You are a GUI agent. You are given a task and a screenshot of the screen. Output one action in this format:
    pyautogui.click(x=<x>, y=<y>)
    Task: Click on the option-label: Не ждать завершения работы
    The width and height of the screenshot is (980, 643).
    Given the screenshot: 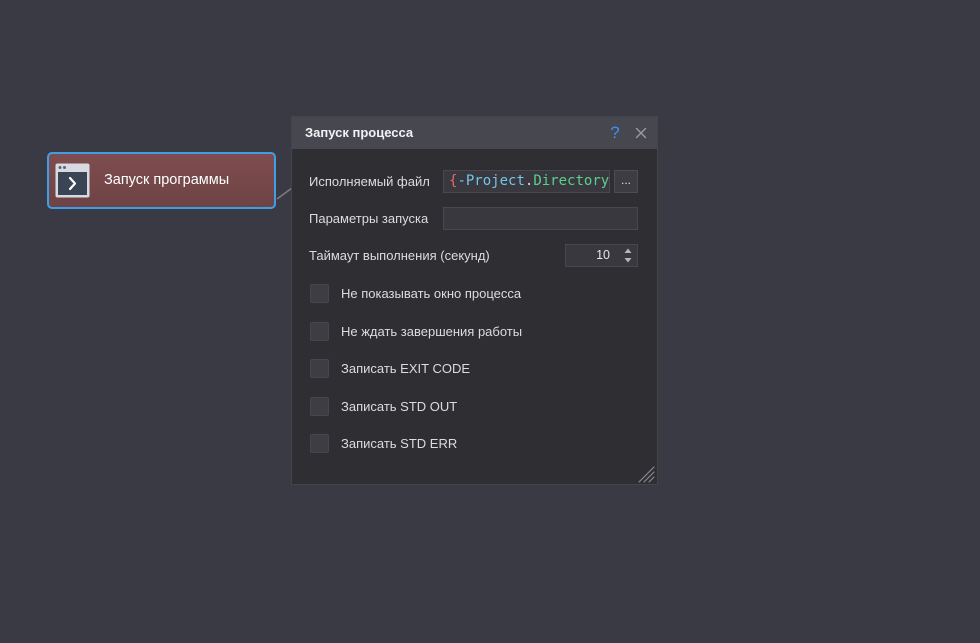 What is the action you would take?
    pyautogui.click(x=432, y=331)
    